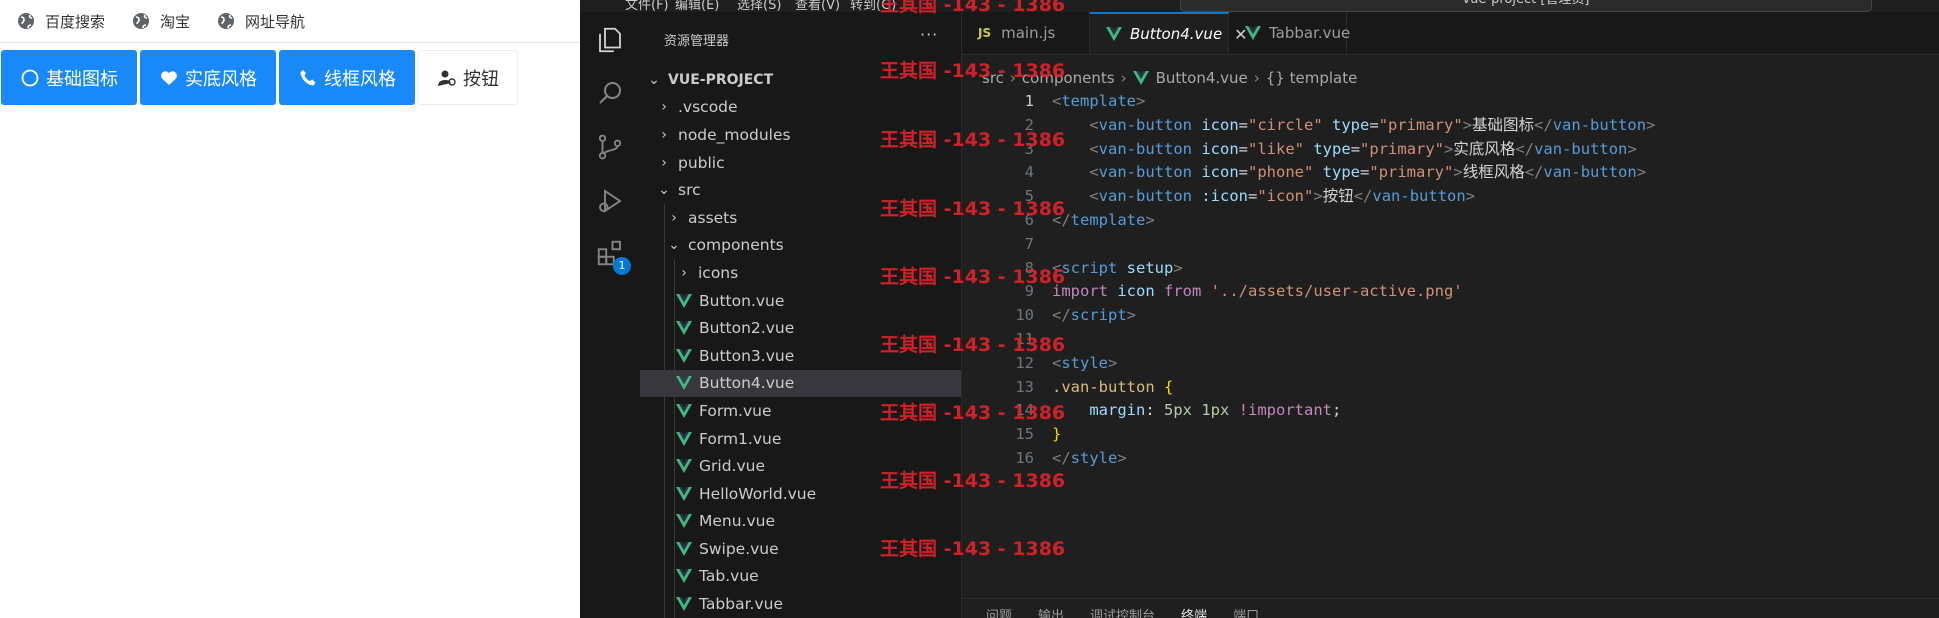 The image size is (1939, 618). I want to click on panel-tab: 输出, so click(1051, 611).